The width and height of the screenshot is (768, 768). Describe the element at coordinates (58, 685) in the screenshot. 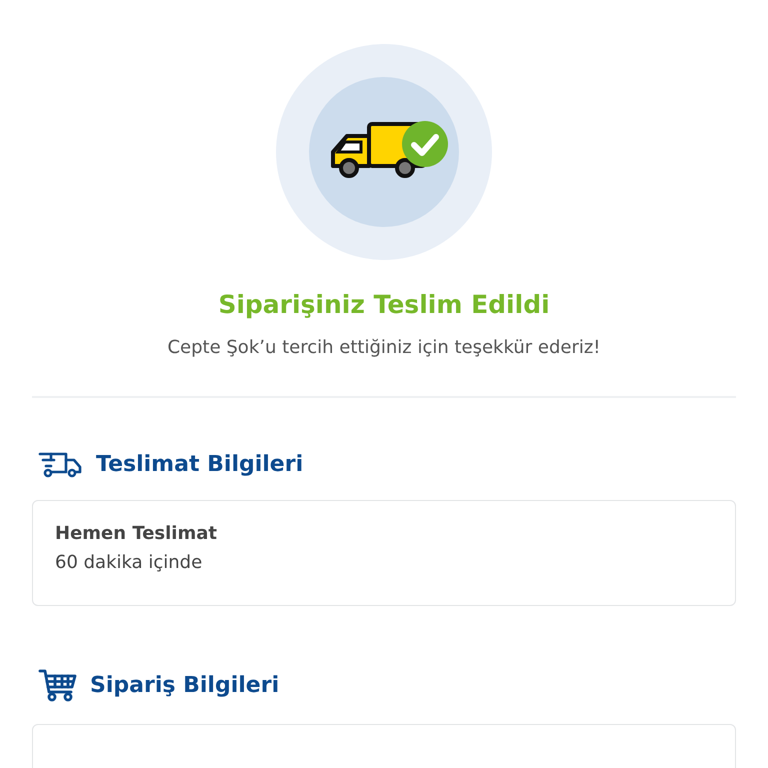

I see `cart-icon` at that location.